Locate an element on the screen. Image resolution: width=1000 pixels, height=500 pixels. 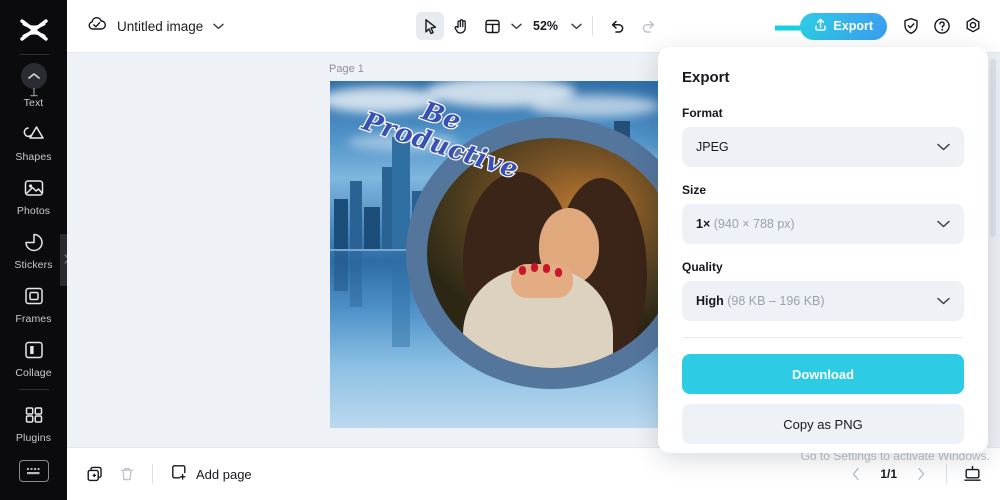
sidebar-item-shapes: Shapes is located at coordinates (33, 140).